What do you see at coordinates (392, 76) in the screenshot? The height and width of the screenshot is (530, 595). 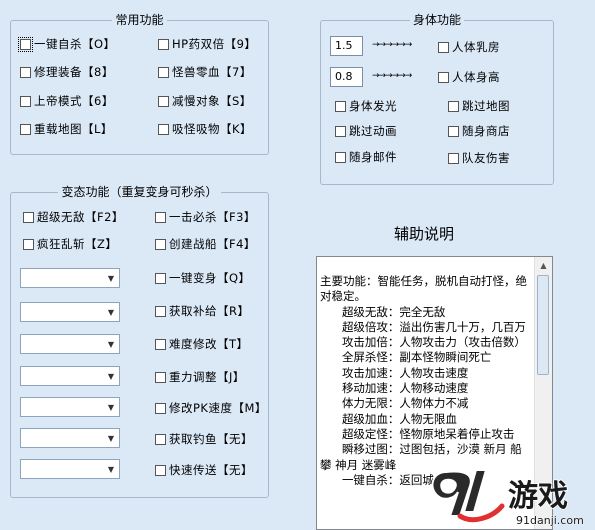 I see `height-arrows: →→→→→→` at bounding box center [392, 76].